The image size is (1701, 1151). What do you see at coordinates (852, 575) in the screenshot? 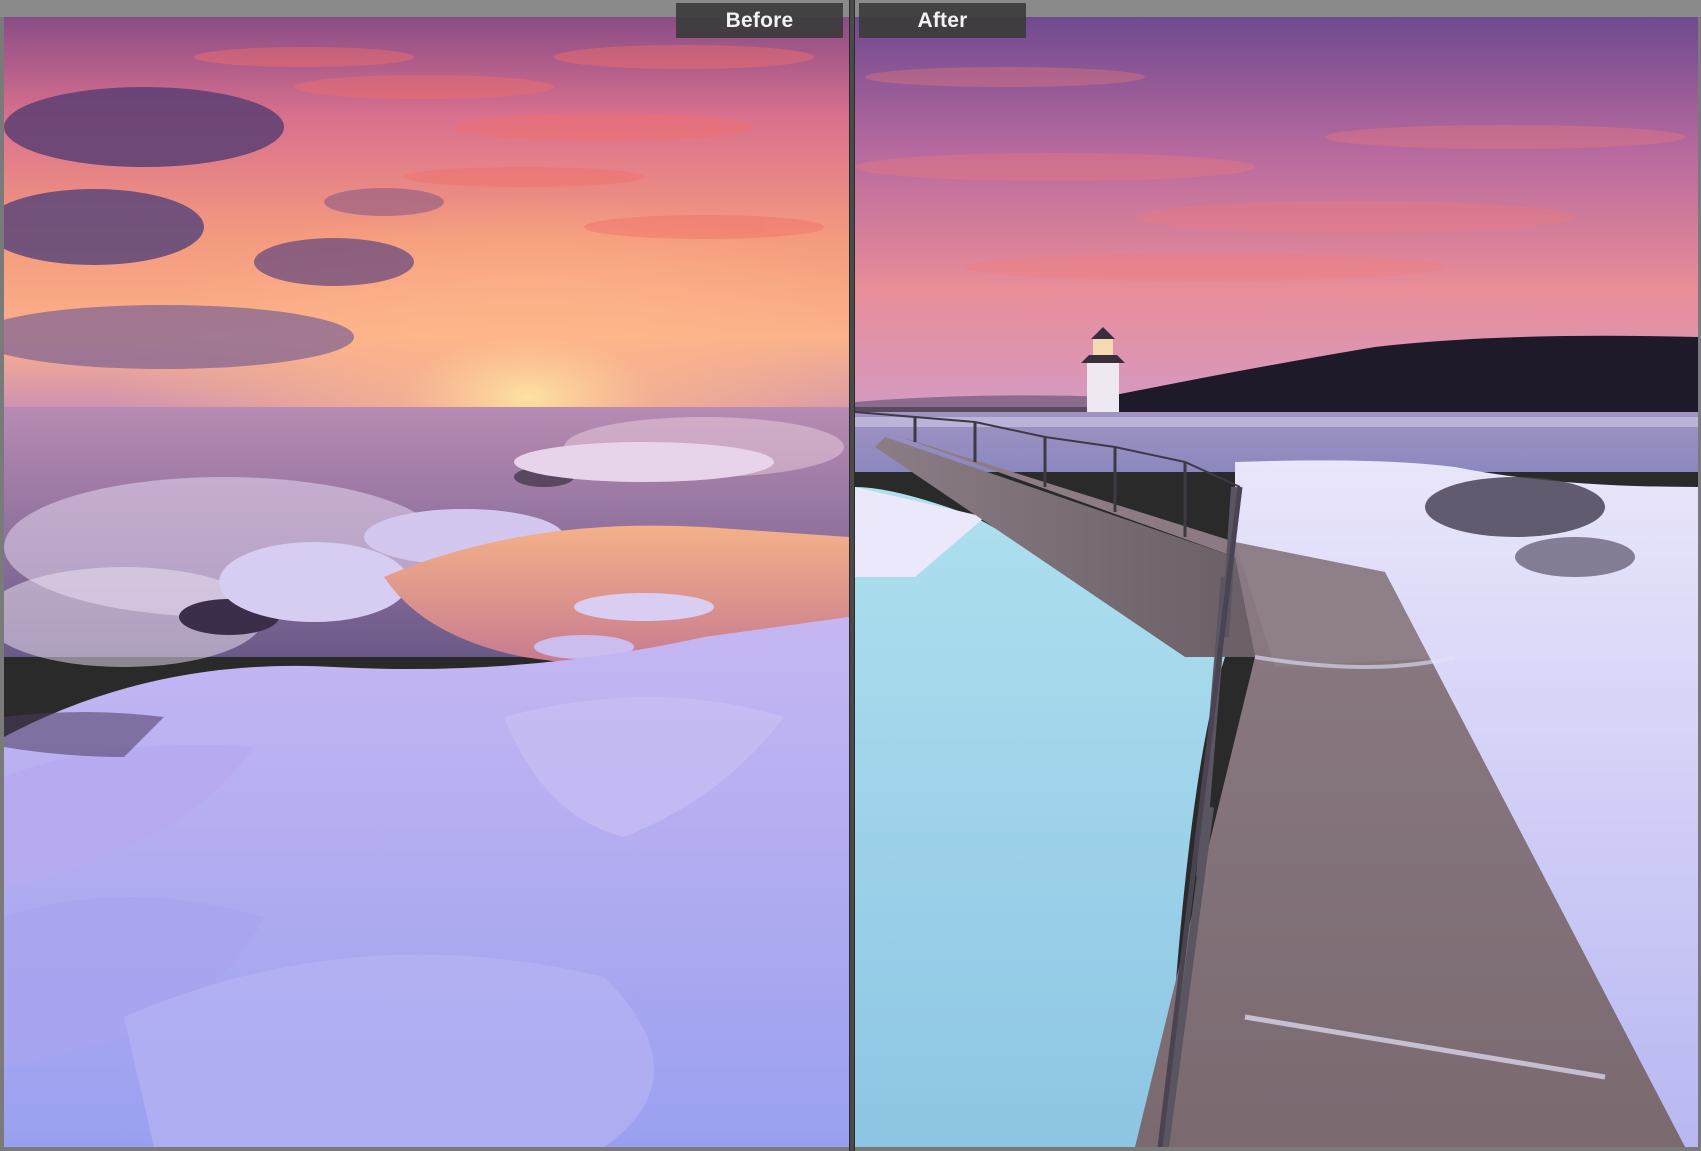
I see `split-divider-handle` at bounding box center [852, 575].